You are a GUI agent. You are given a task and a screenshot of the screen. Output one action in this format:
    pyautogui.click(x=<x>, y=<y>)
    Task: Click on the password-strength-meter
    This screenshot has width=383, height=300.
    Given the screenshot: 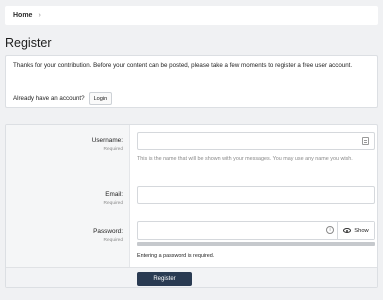 What is the action you would take?
    pyautogui.click(x=256, y=244)
    